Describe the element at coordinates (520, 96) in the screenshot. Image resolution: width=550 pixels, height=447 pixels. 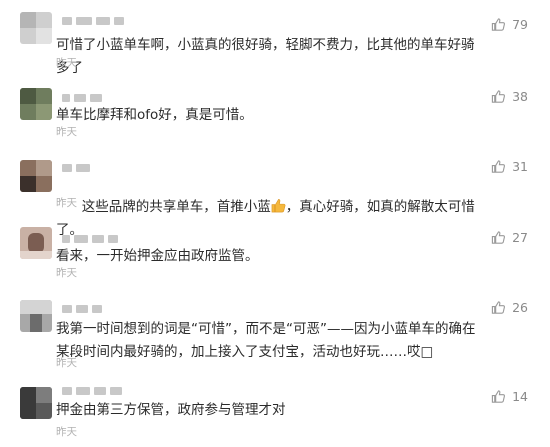
I see `like-count: 38` at that location.